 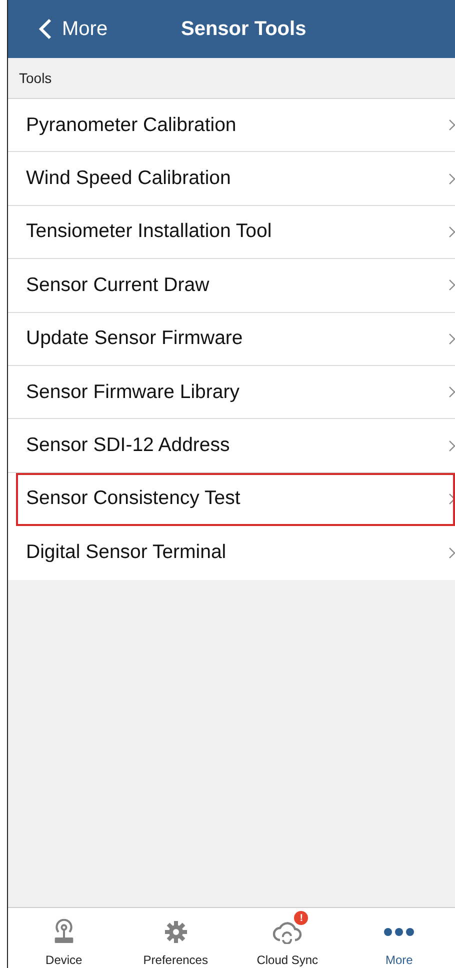 What do you see at coordinates (231, 393) in the screenshot?
I see `list-item: Sensor Firmware Library` at bounding box center [231, 393].